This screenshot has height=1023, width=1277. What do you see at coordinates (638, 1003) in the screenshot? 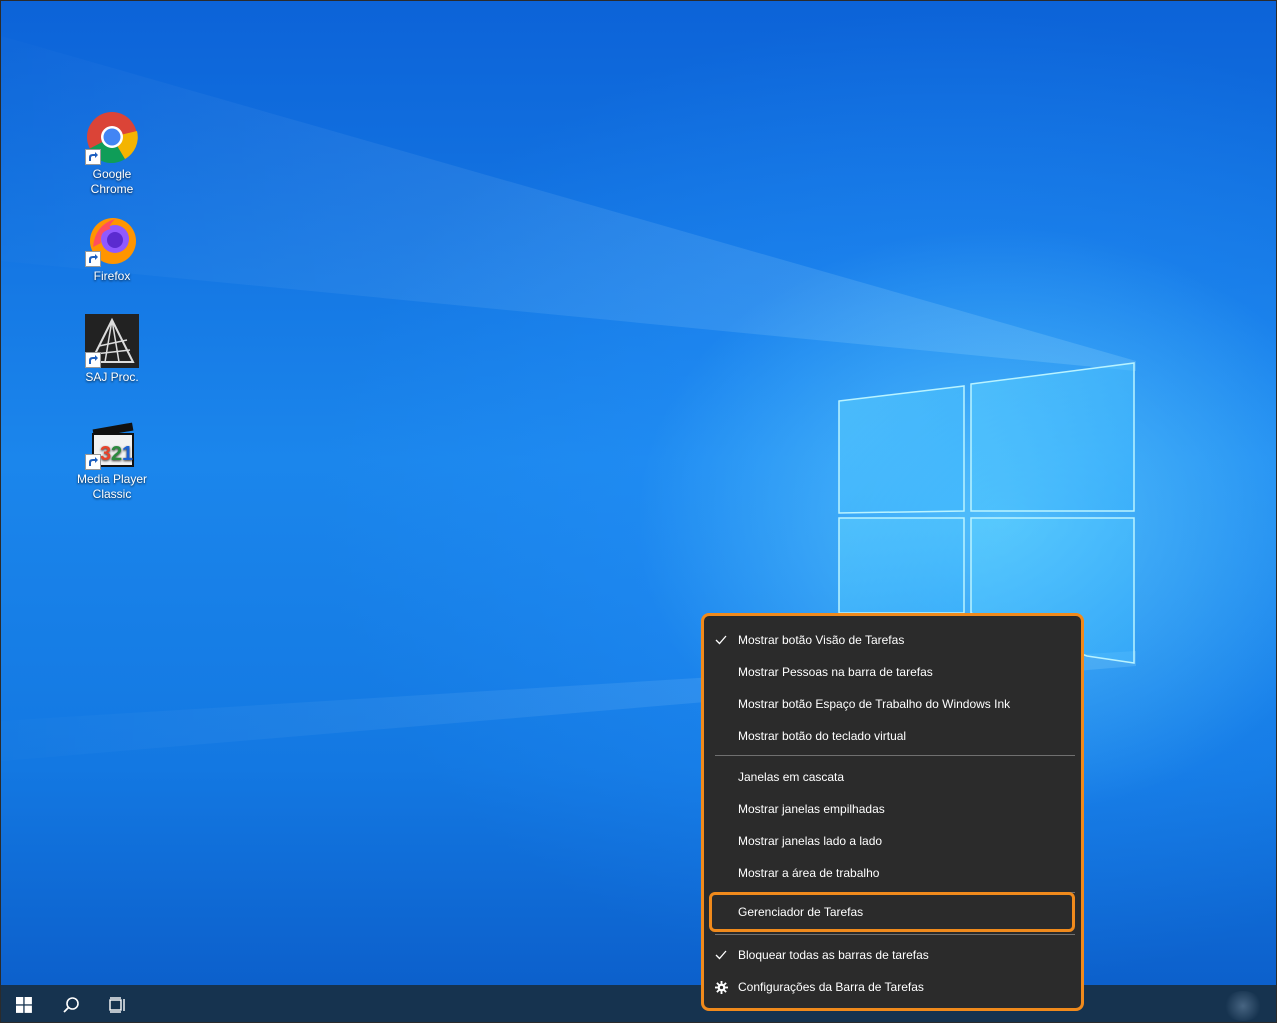
I see `taskbar` at bounding box center [638, 1003].